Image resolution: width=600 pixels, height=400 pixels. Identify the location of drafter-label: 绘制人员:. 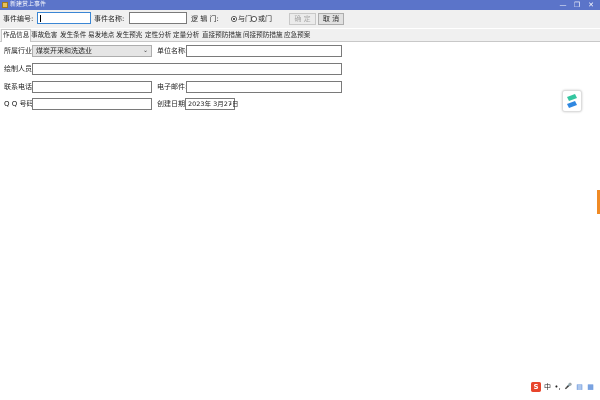
(19, 69).